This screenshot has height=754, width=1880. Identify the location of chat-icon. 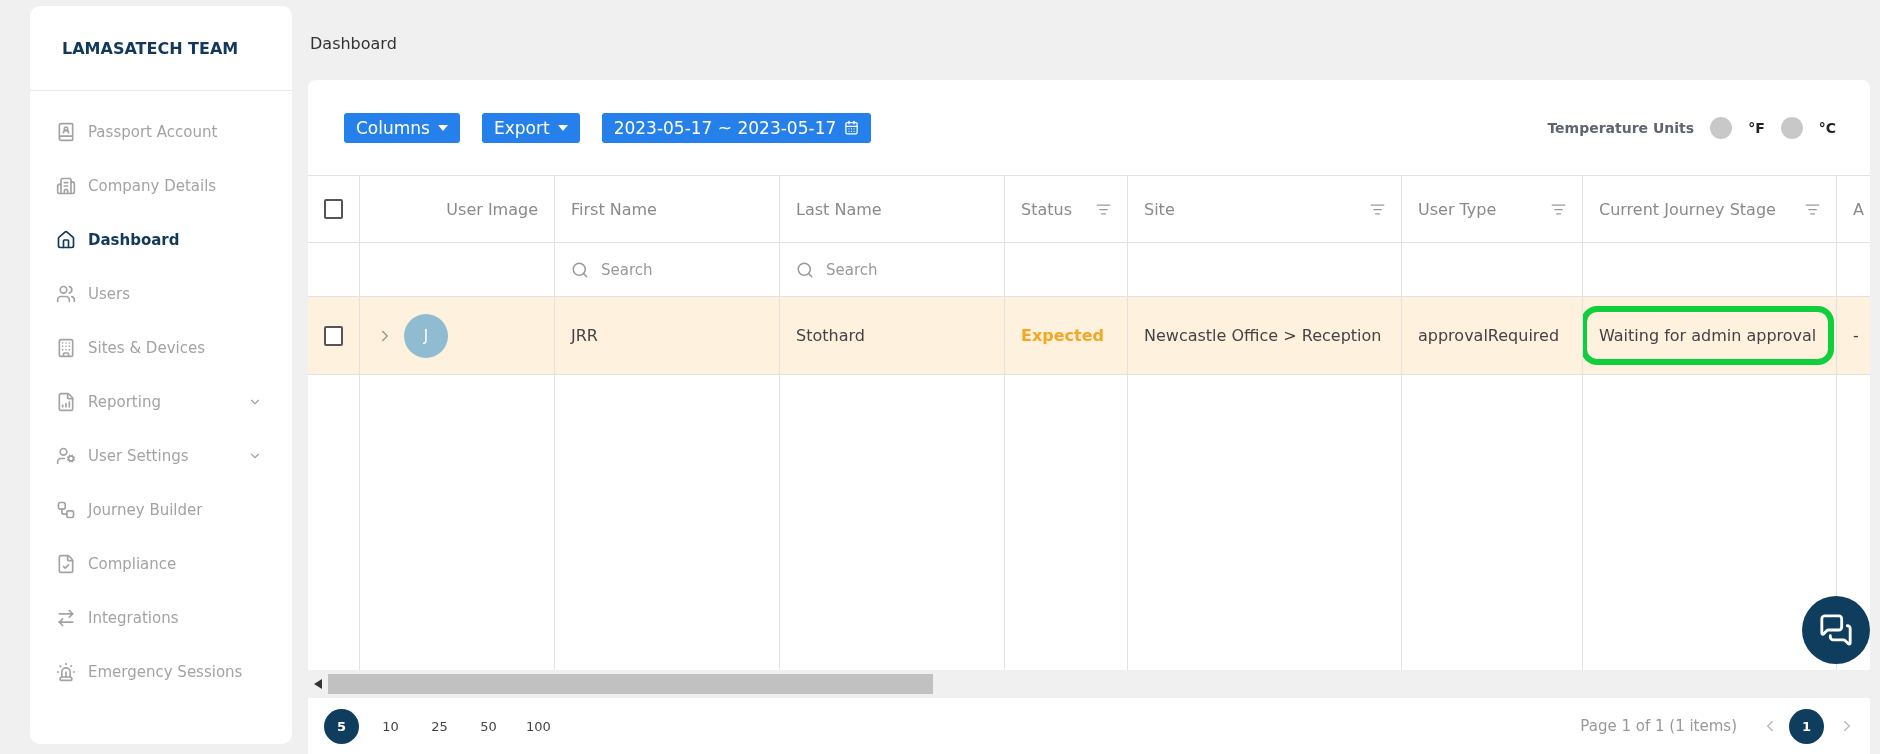
(1836, 630).